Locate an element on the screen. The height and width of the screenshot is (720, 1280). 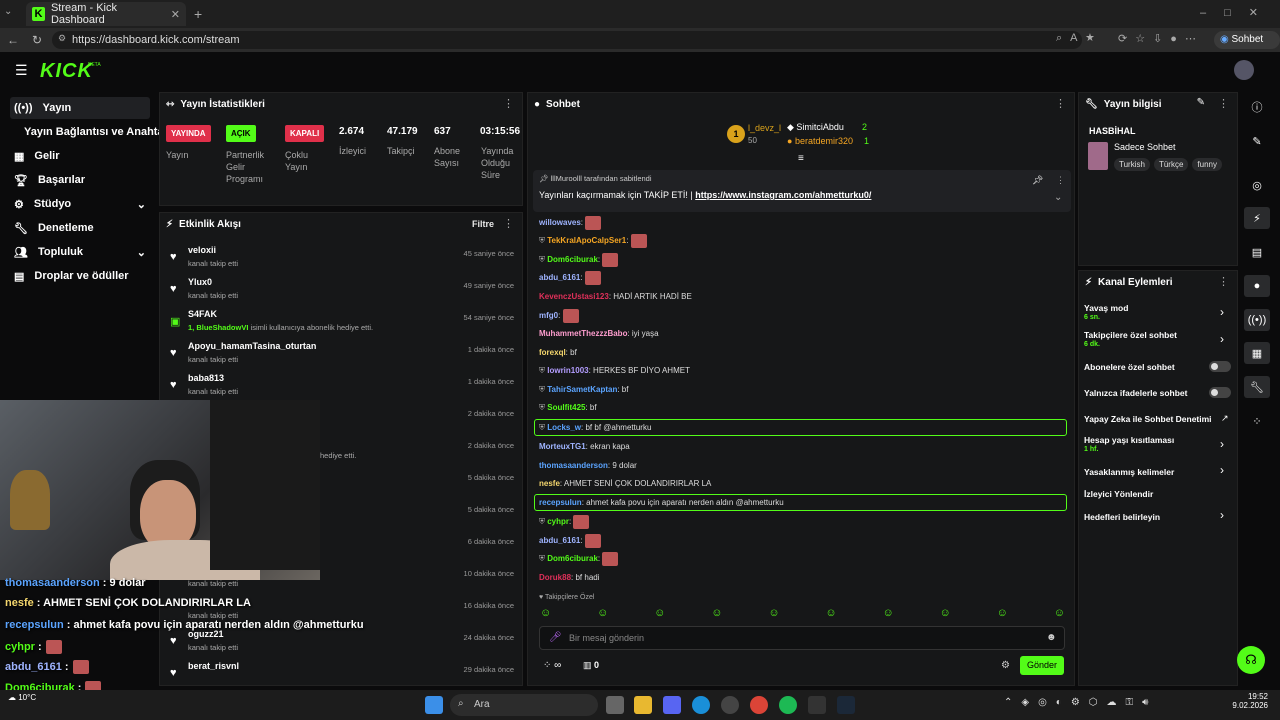
steam-icon is located at coordinates (846, 705).